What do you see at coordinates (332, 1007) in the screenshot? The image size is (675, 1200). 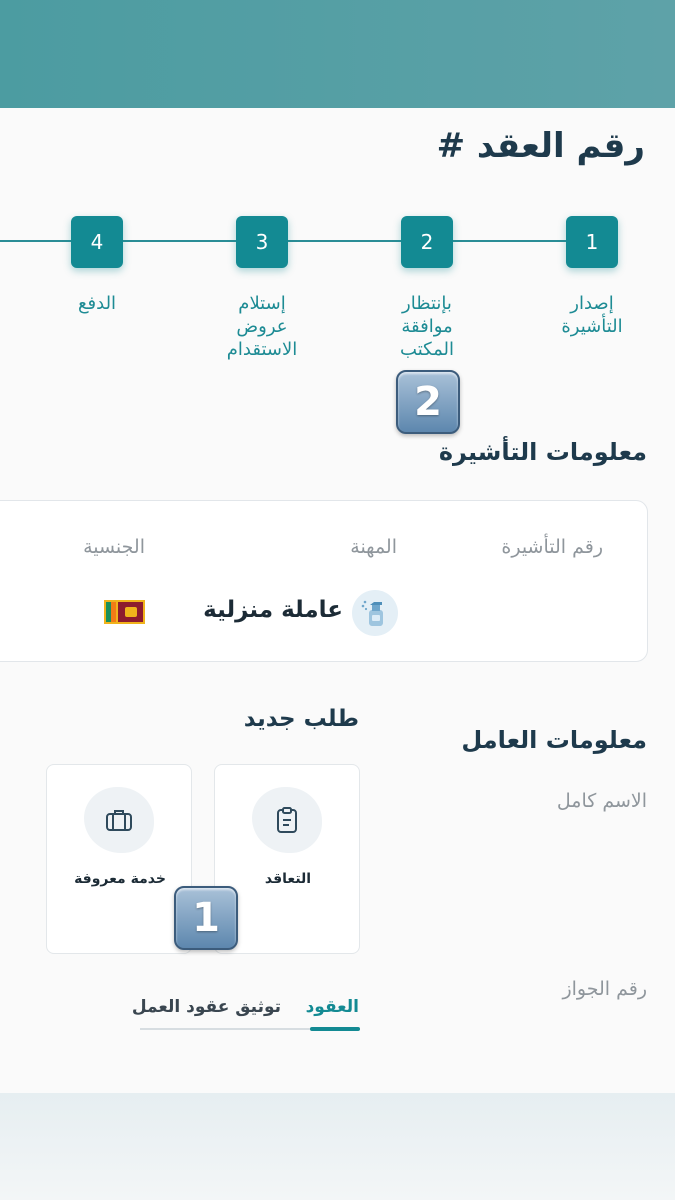 I see `tab-contracts: العقود` at bounding box center [332, 1007].